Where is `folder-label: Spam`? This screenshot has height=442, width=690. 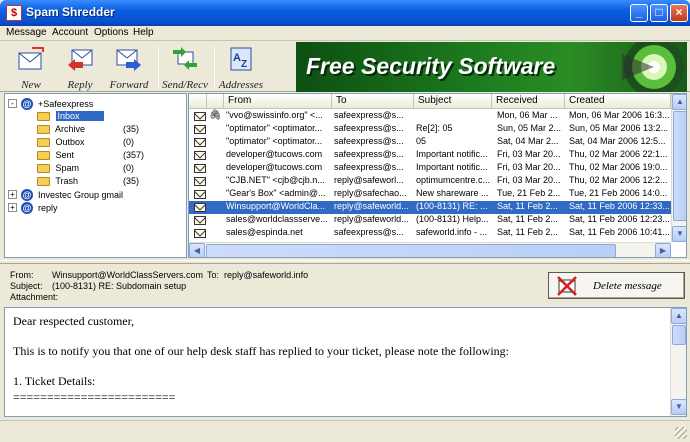
folder-label: Spam is located at coordinates (67, 168).